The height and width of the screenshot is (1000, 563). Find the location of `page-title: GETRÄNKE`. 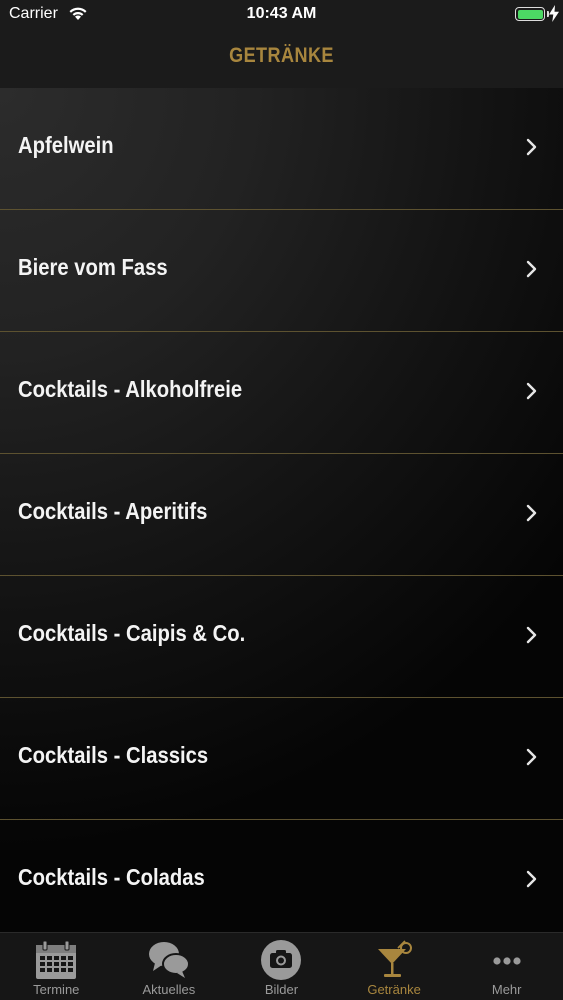

page-title: GETRÄNKE is located at coordinates (281, 55).